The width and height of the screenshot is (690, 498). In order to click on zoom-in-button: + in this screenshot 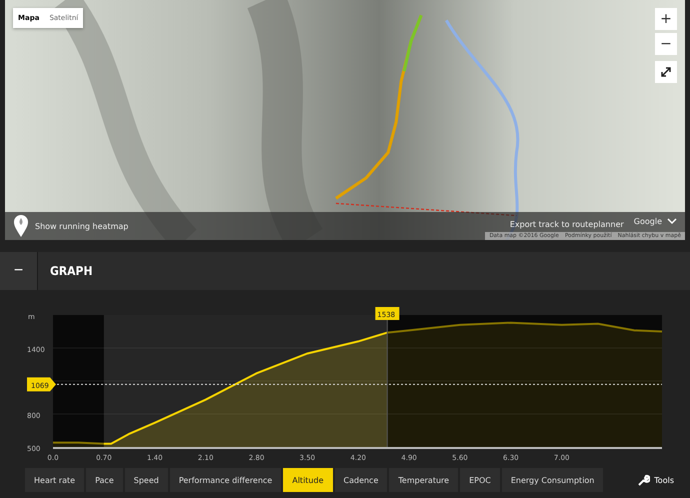, I will do `click(666, 19)`.